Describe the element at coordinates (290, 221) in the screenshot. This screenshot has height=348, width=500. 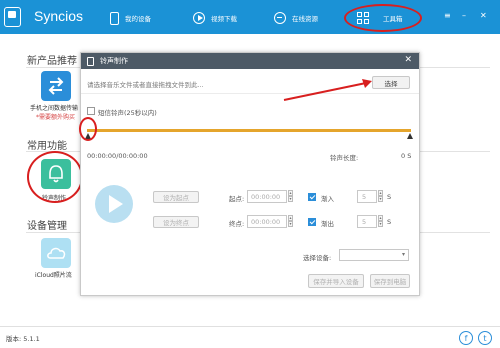
I see `end-time-stepper: ▴ ▾` at that location.